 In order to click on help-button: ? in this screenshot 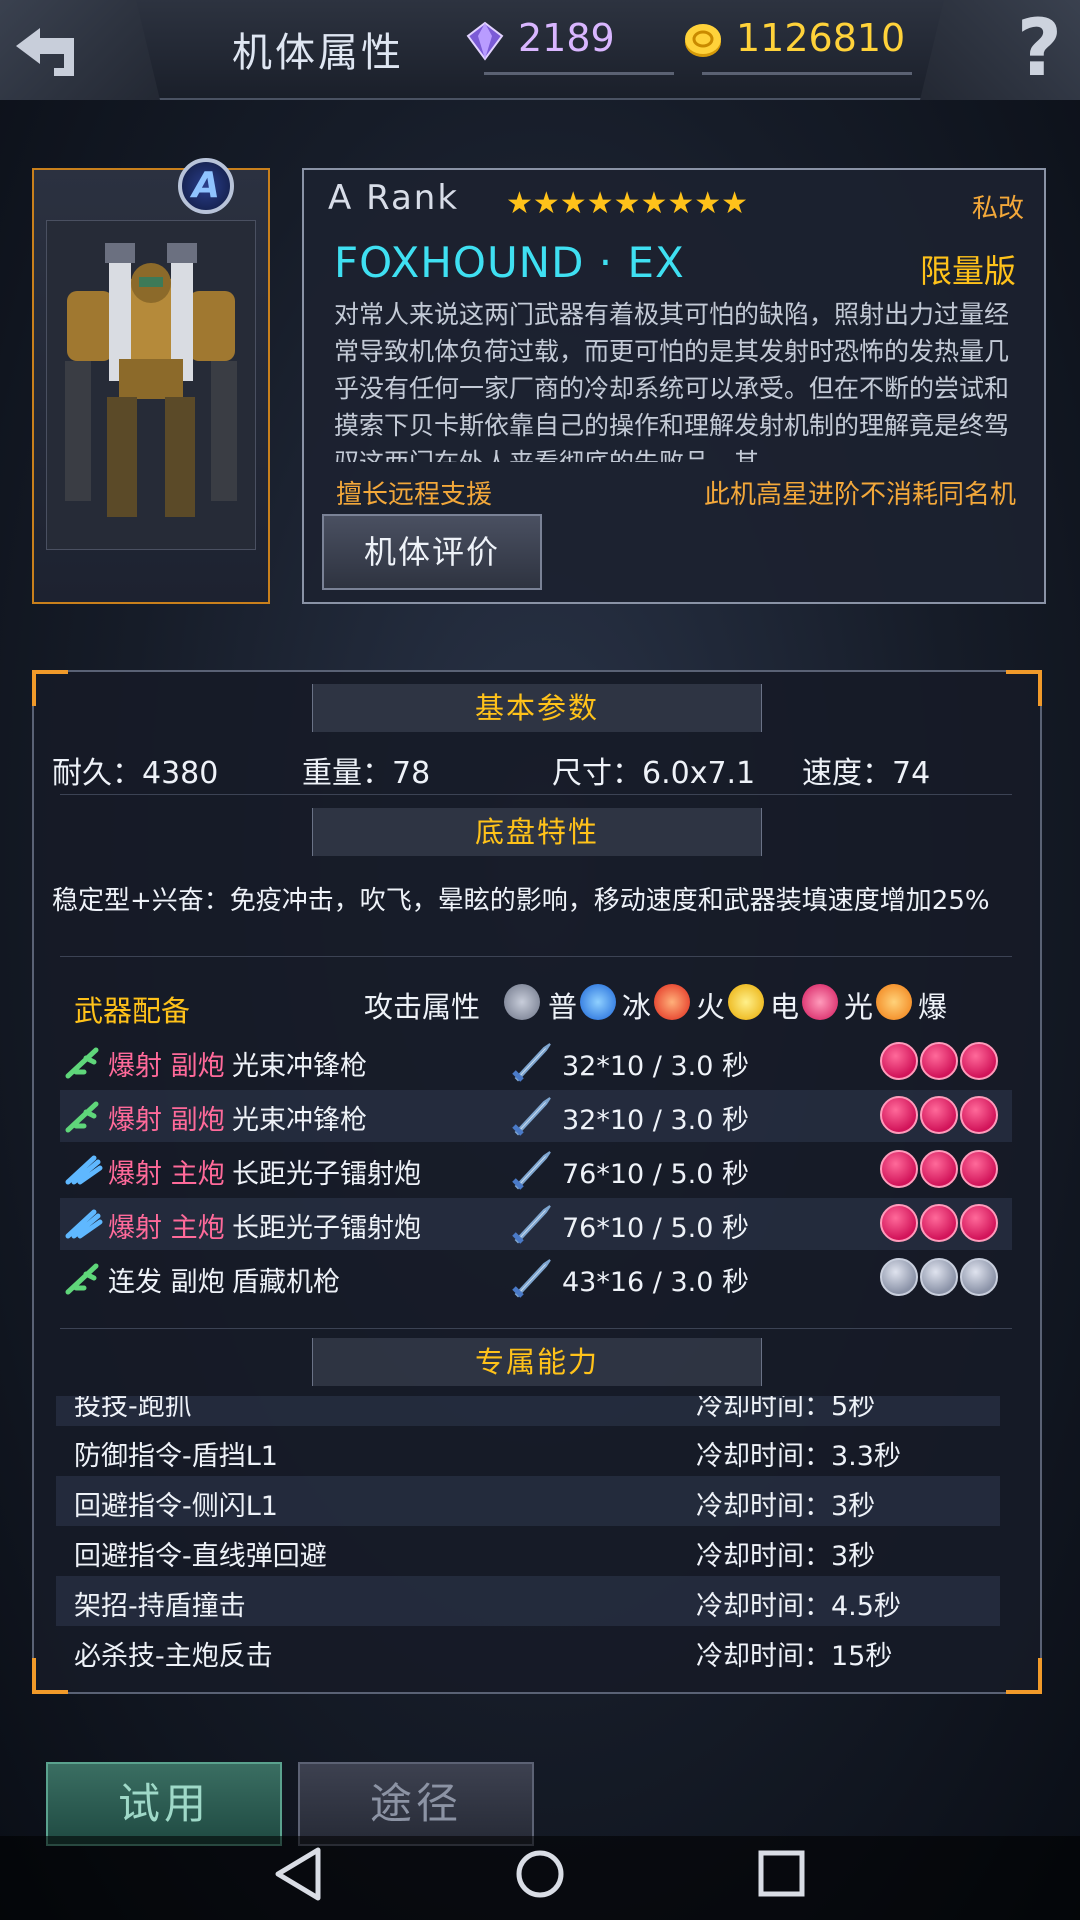, I will do `click(1000, 50)`.